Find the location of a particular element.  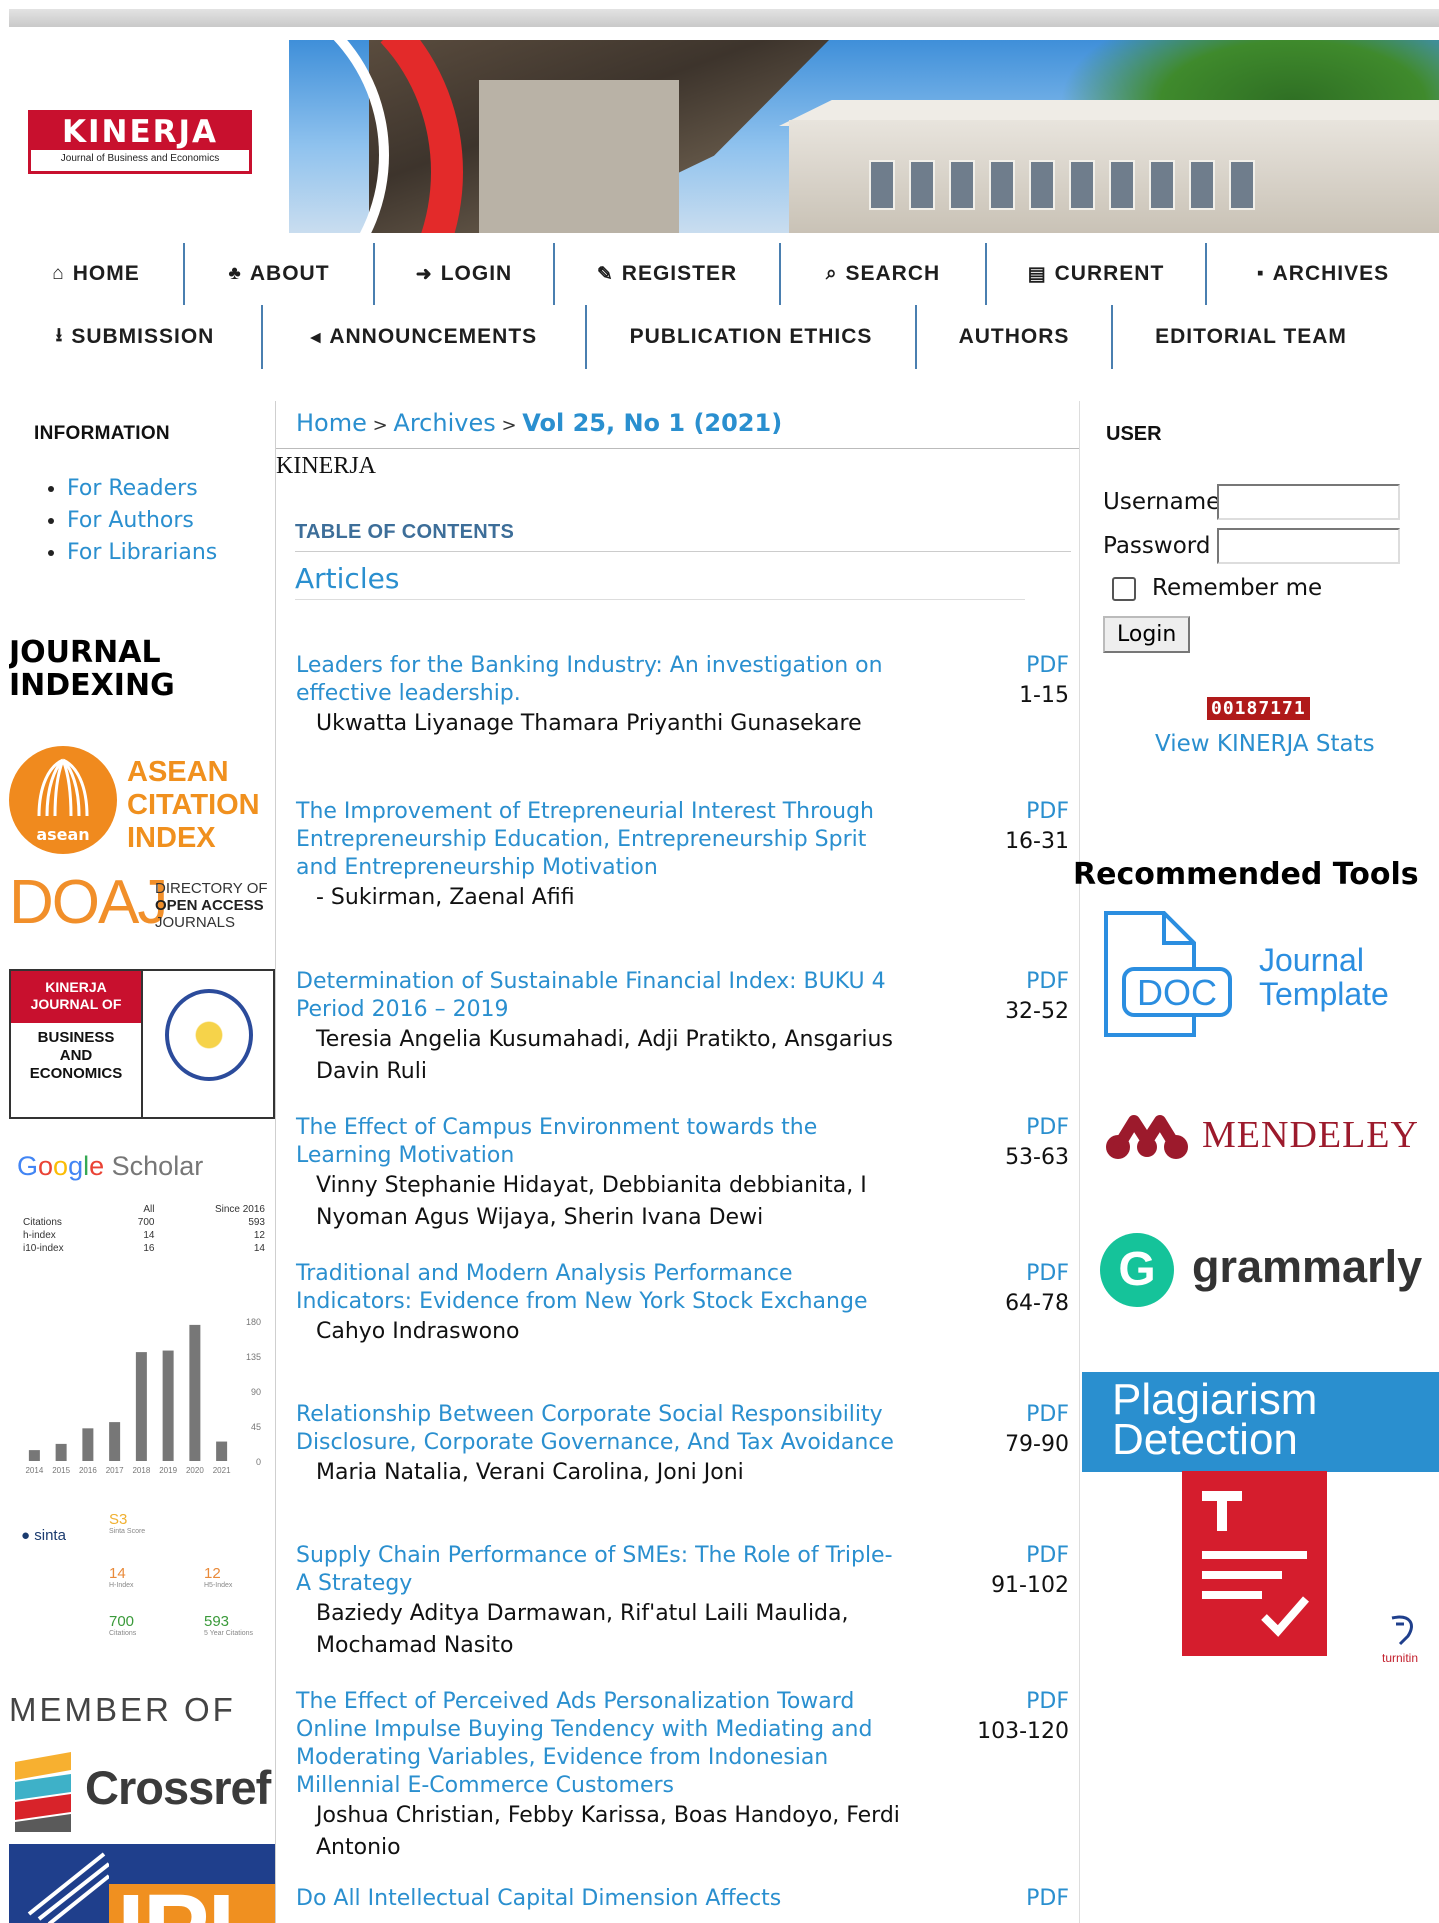

asean-line-2: CITATION is located at coordinates (193, 805).